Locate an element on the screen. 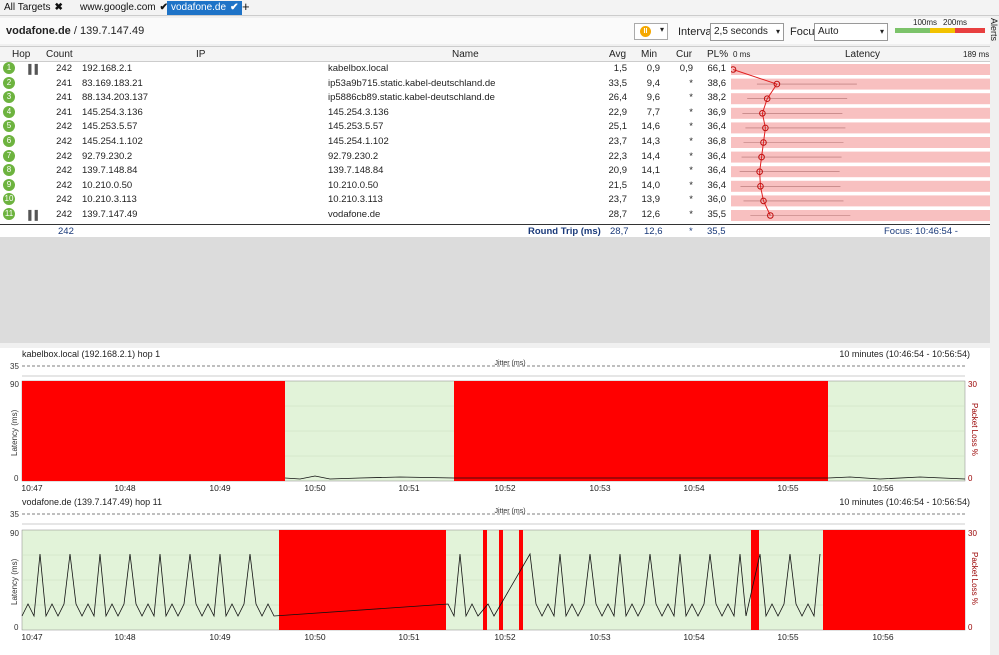 This screenshot has width=999, height=655. col-latency-max: 189 ms is located at coordinates (976, 54).